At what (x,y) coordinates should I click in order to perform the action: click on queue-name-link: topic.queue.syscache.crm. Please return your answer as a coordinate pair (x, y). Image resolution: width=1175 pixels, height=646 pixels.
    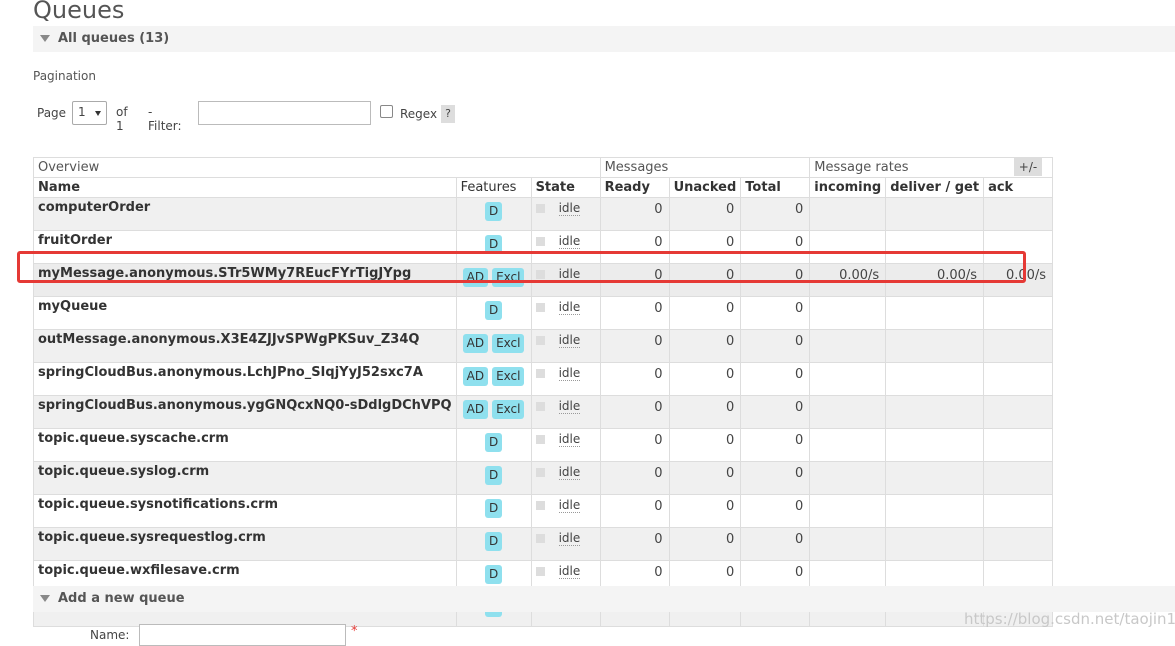
    Looking at the image, I should click on (245, 445).